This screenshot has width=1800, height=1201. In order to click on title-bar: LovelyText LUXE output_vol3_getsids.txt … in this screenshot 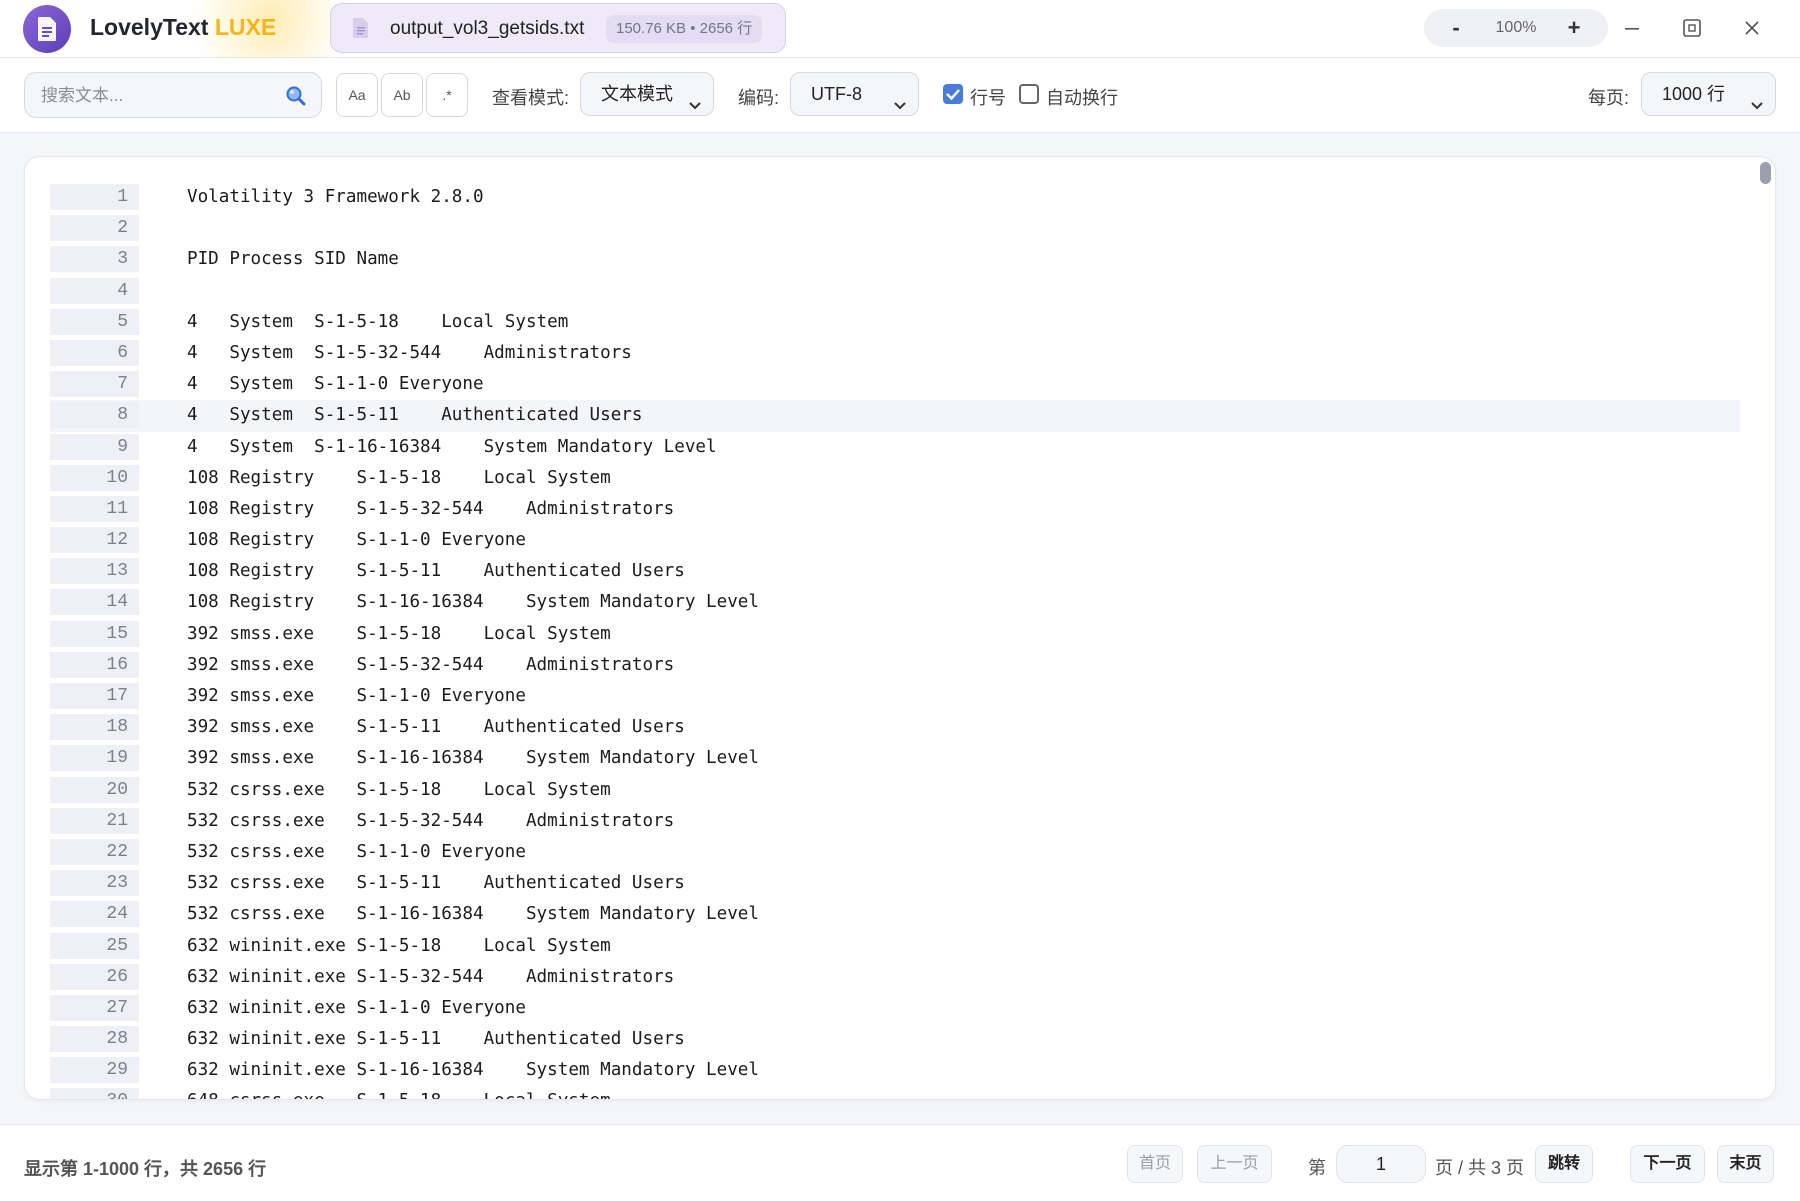, I will do `click(900, 50)`.